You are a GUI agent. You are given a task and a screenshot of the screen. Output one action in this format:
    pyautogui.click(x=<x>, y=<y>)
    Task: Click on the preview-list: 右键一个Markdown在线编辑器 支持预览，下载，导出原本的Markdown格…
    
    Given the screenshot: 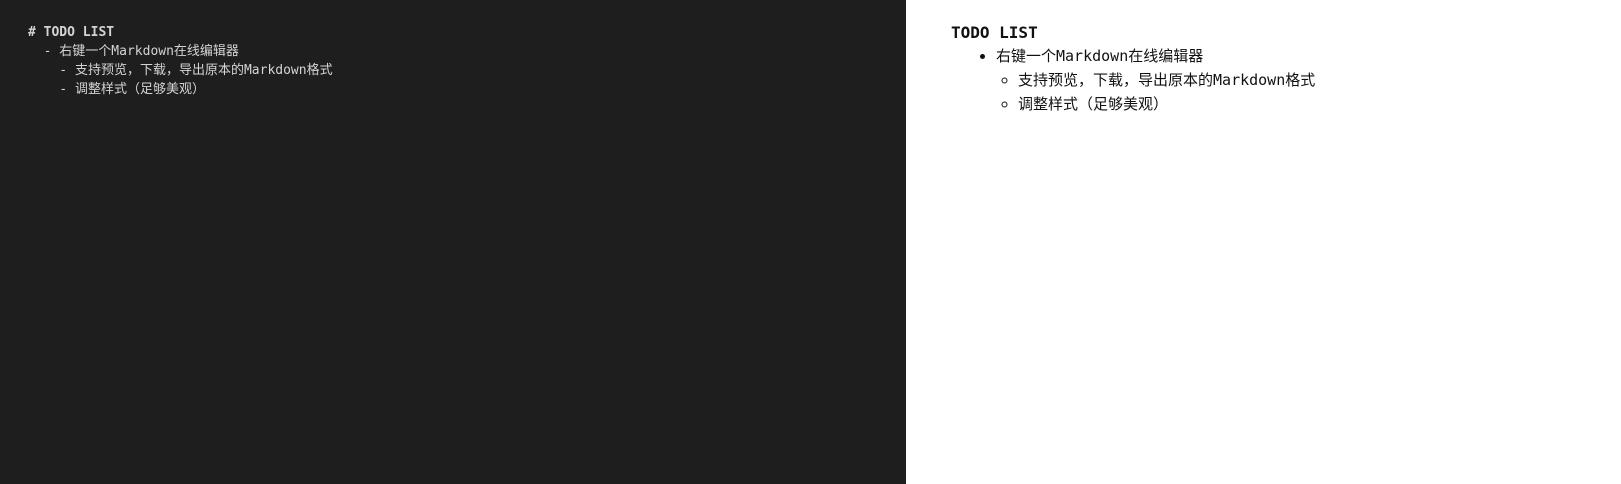 What is the action you would take?
    pyautogui.click(x=1286, y=80)
    